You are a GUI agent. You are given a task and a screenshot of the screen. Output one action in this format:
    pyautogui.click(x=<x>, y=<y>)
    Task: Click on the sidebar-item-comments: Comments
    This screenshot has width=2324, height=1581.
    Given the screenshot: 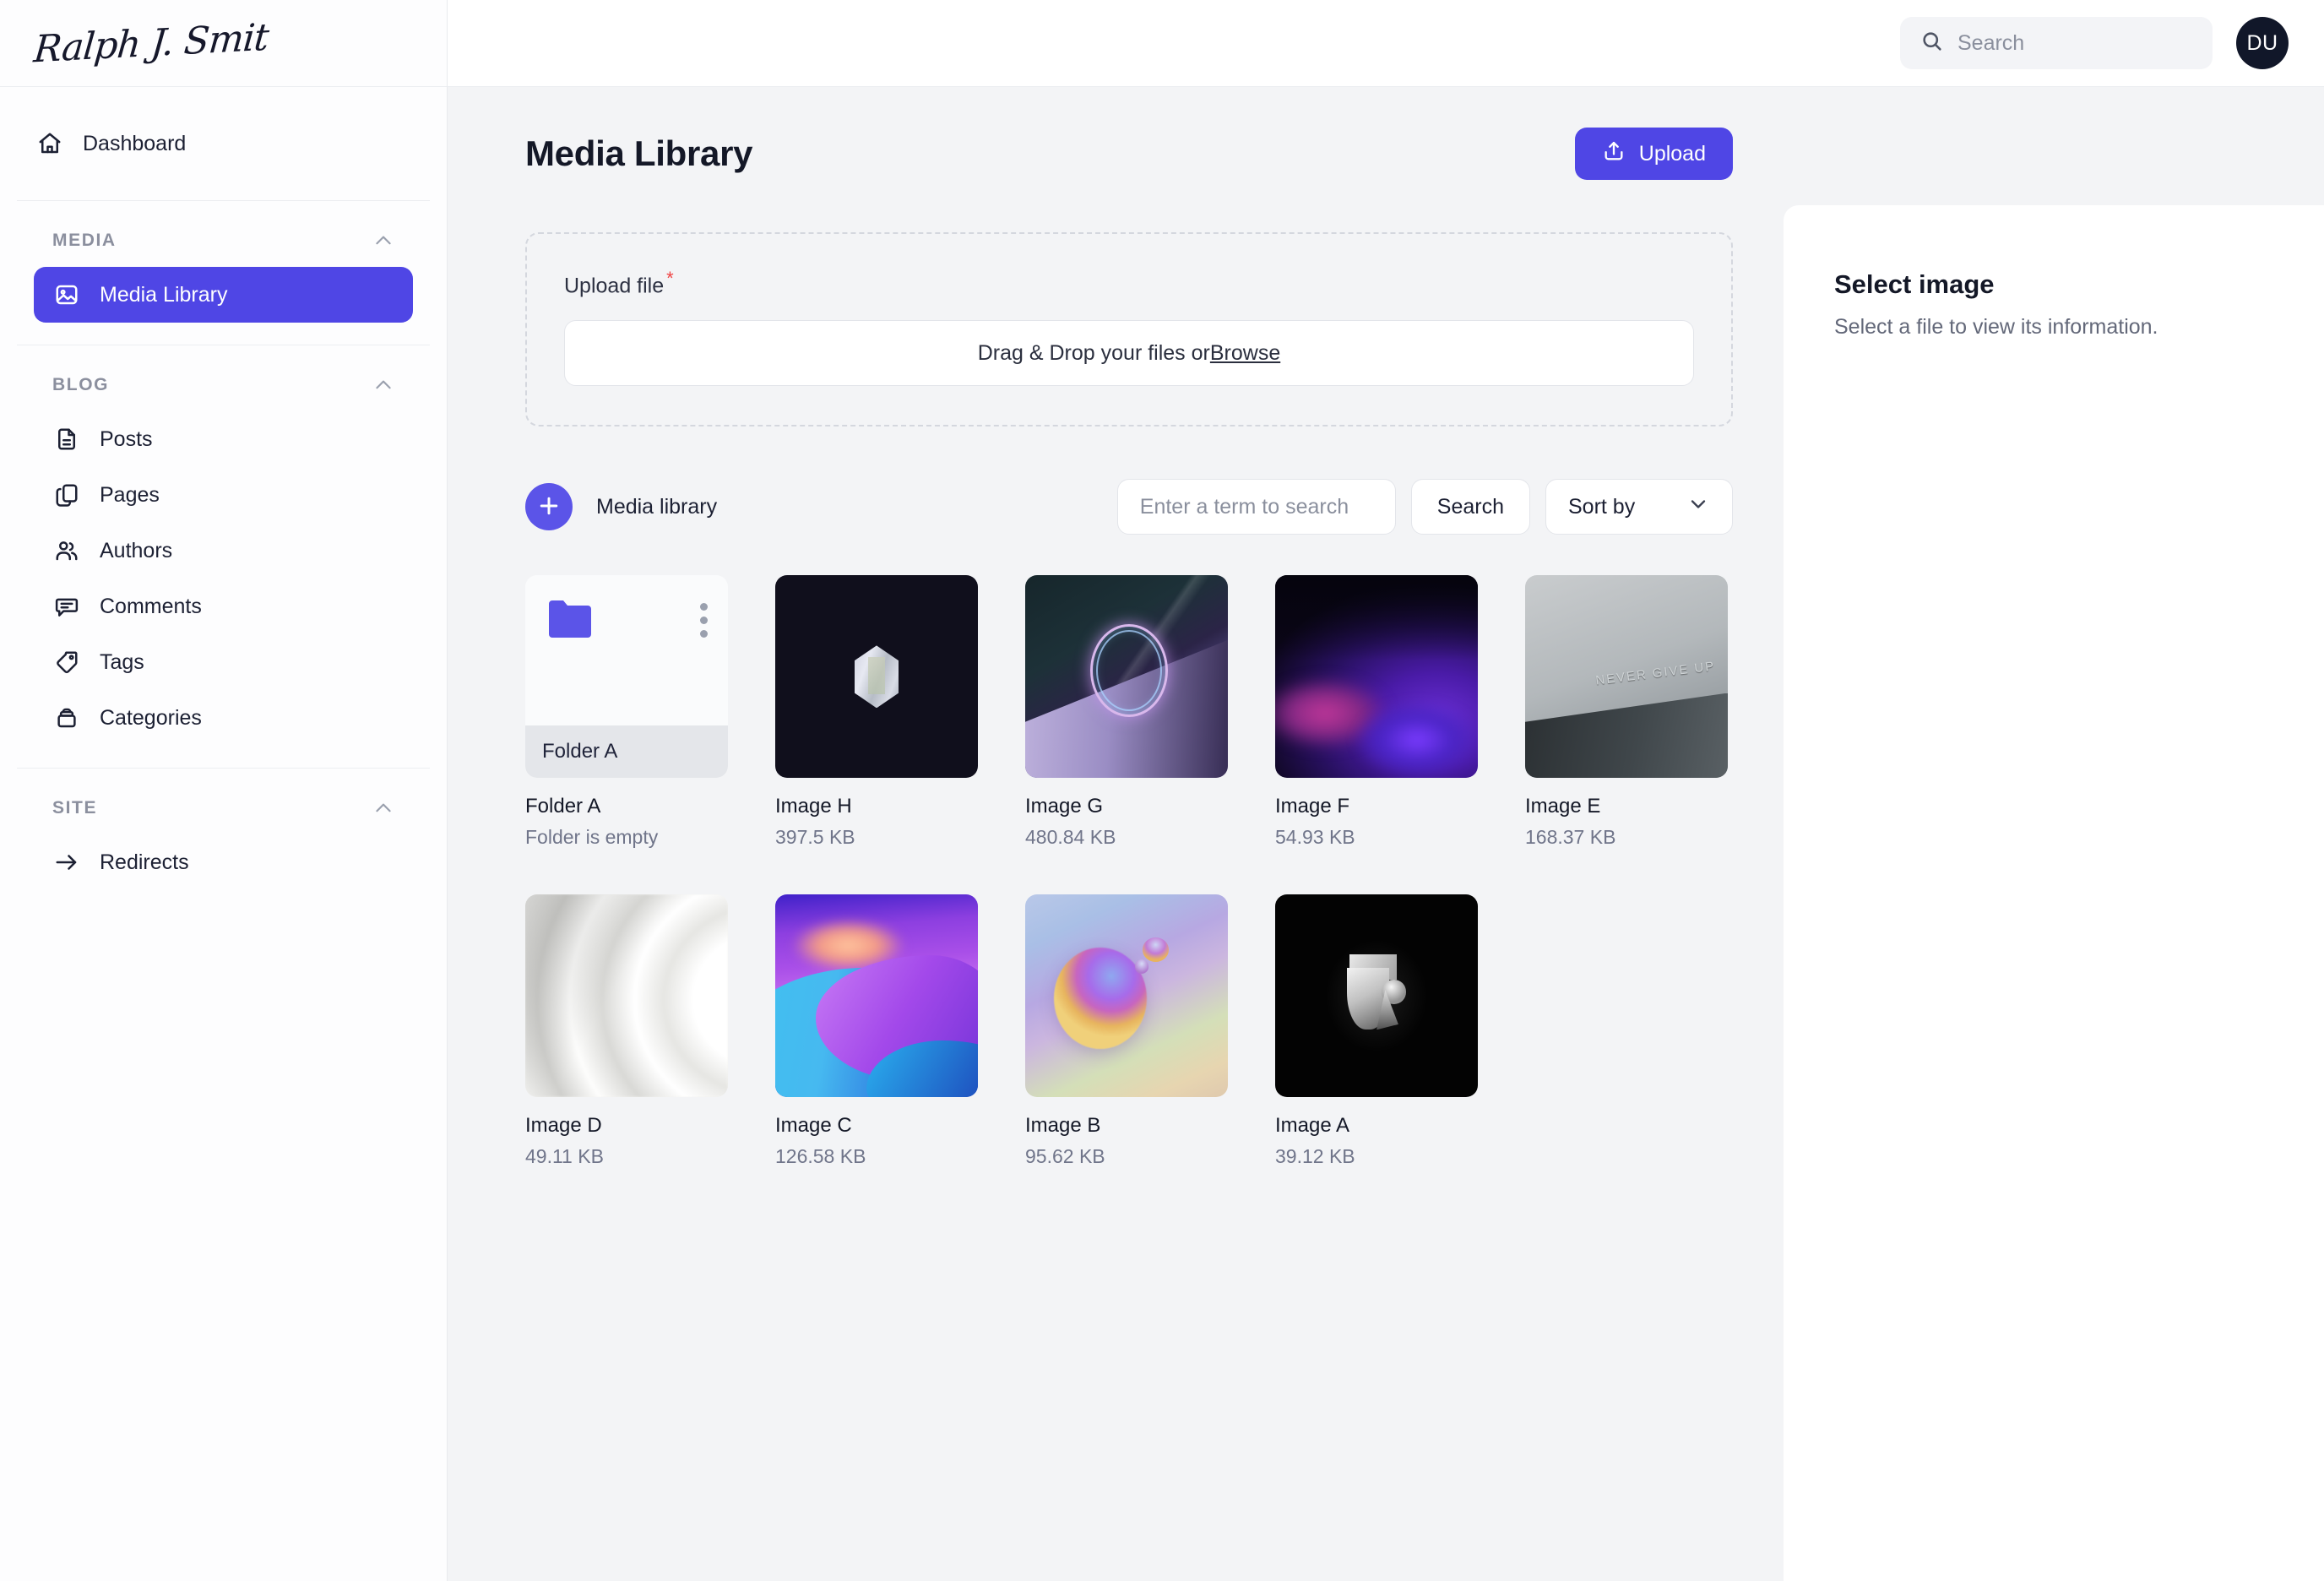 What is the action you would take?
    pyautogui.click(x=223, y=606)
    